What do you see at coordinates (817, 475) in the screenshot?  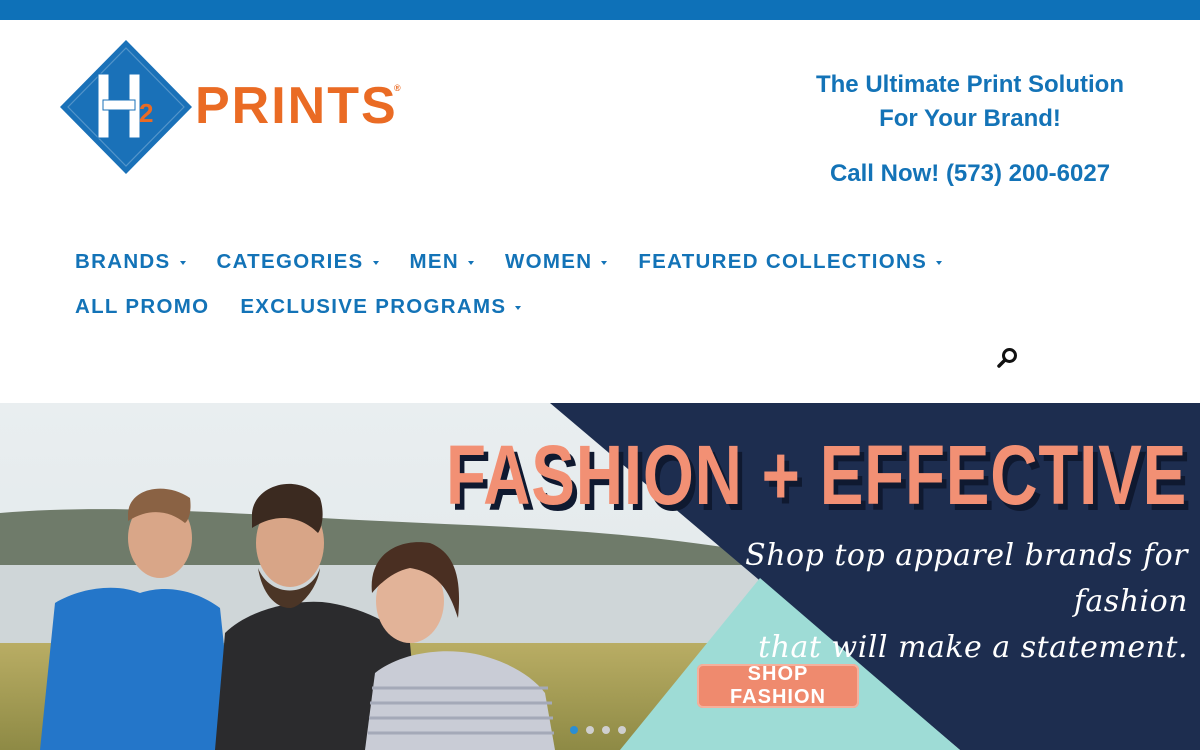 I see `hero-title: FASHION + EFFECTIVE` at bounding box center [817, 475].